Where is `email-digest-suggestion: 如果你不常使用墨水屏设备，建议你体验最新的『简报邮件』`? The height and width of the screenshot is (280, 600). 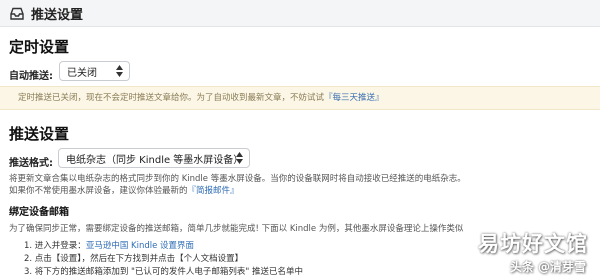
email-digest-suggestion: 如果你不常使用墨水屏设备，建议你体验最新的『简报邮件』 is located at coordinates (124, 190).